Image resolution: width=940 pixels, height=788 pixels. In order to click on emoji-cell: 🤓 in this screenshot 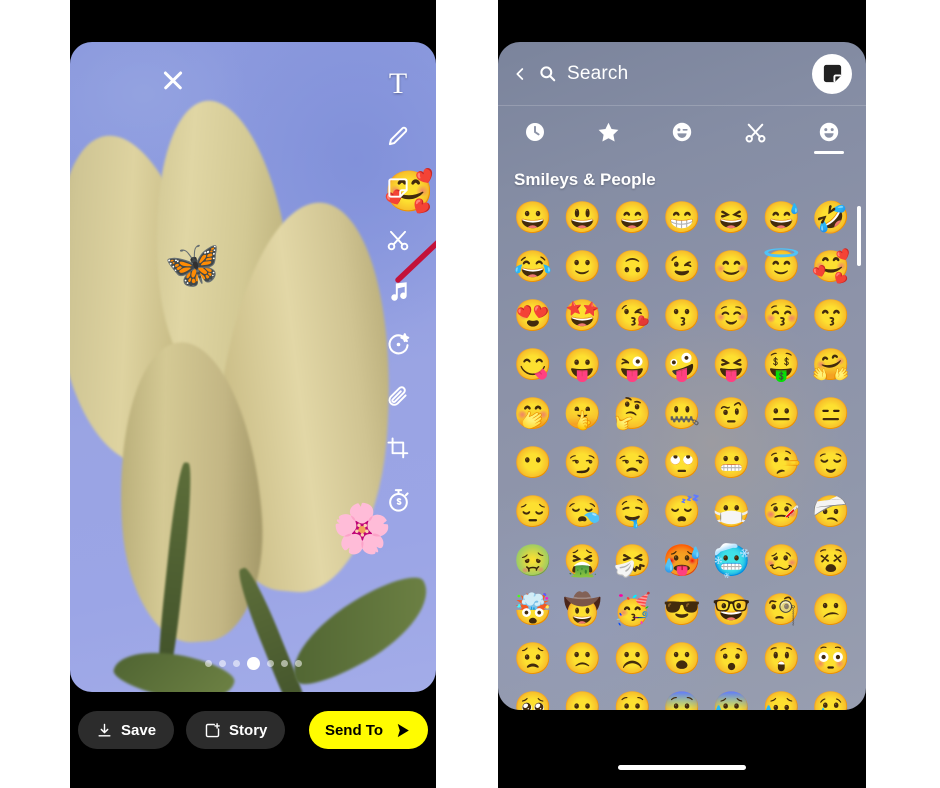, I will do `click(732, 609)`.